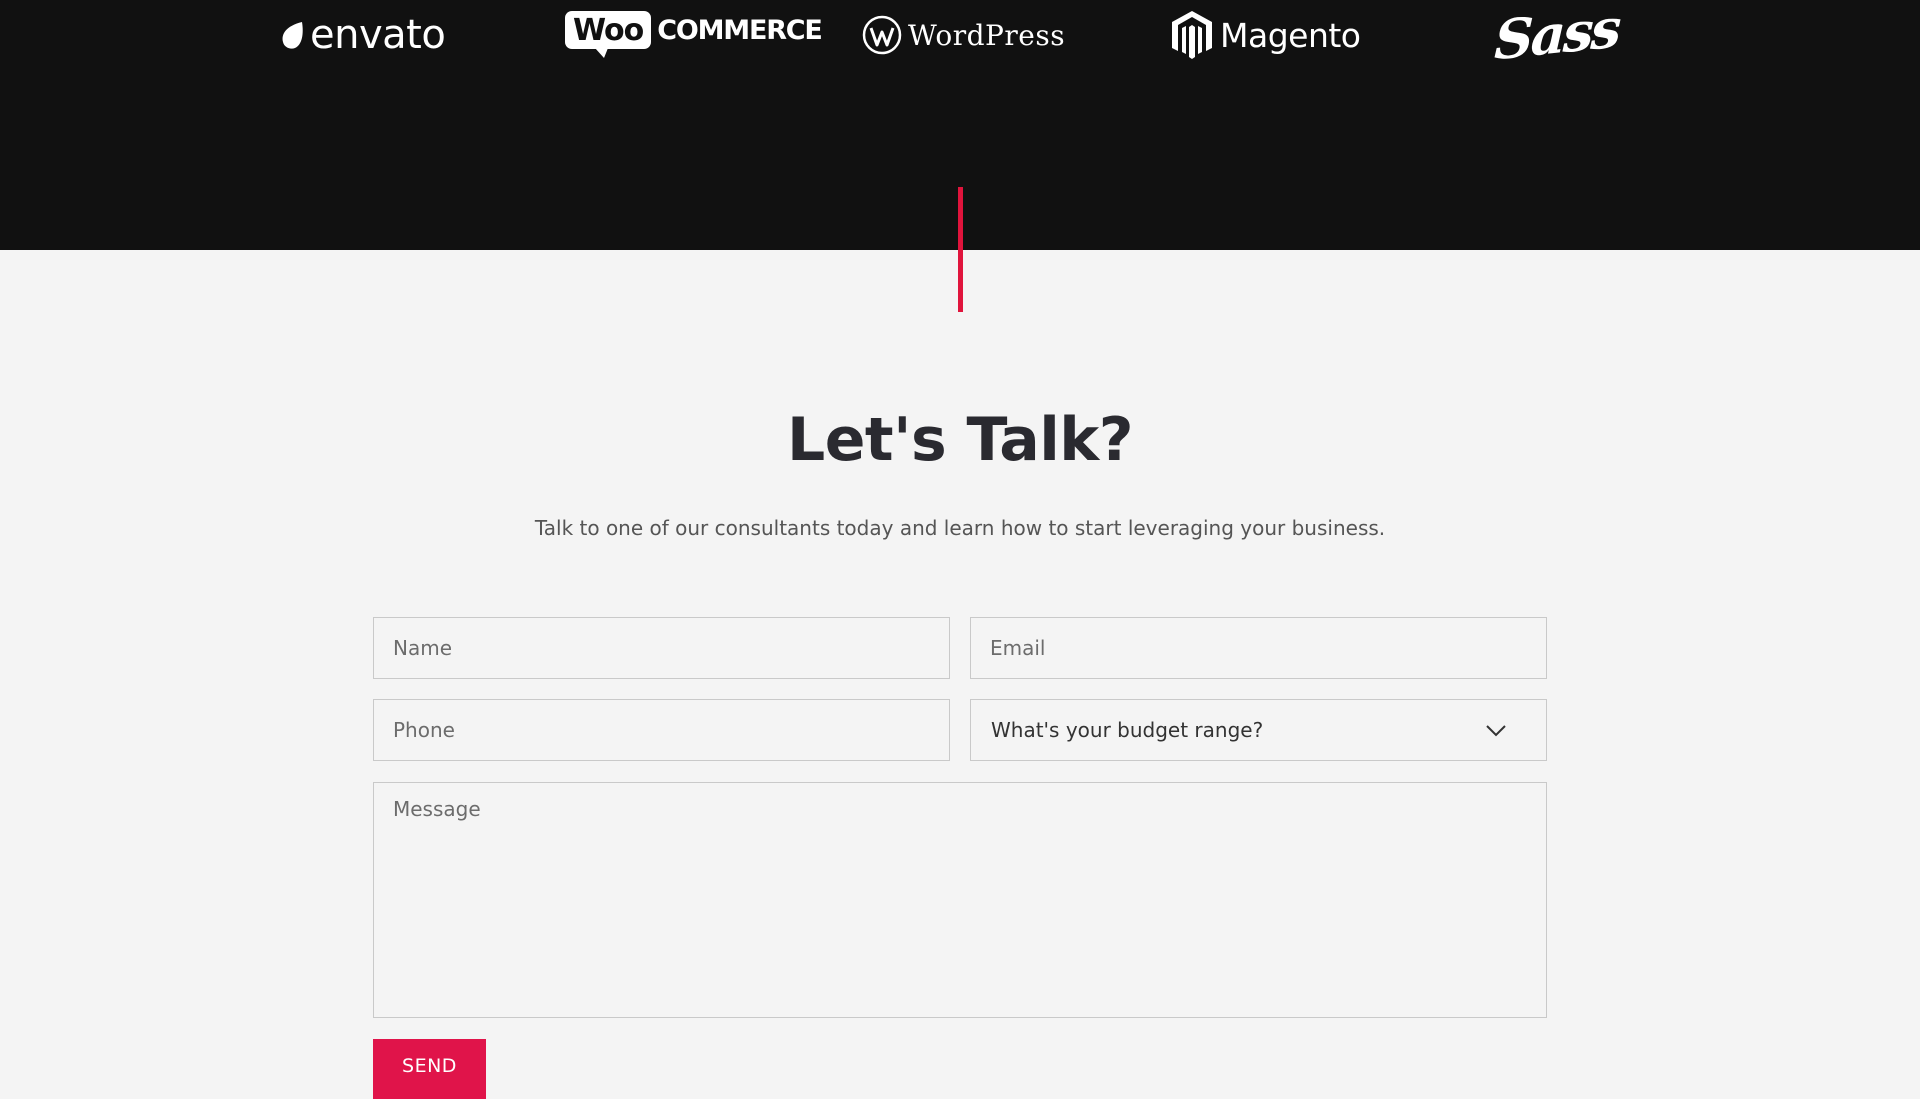 This screenshot has height=1099, width=1920. I want to click on sass-logo: Sass, so click(1556, 37).